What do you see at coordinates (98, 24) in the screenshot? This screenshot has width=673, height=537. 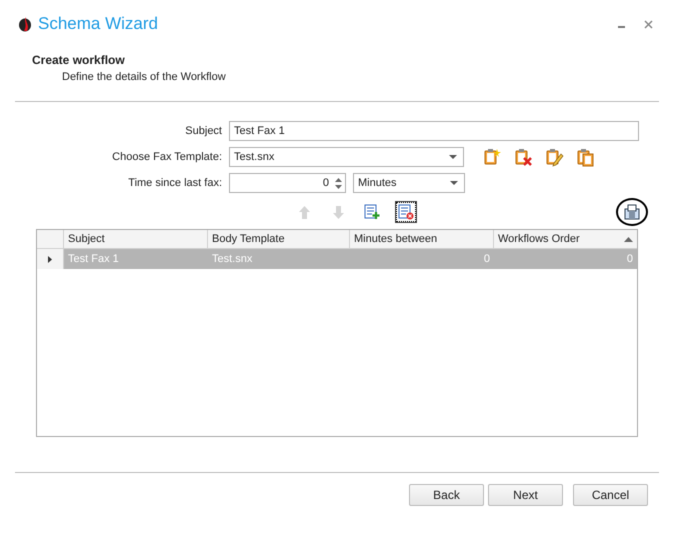 I see `window-title: Schema Wizard` at bounding box center [98, 24].